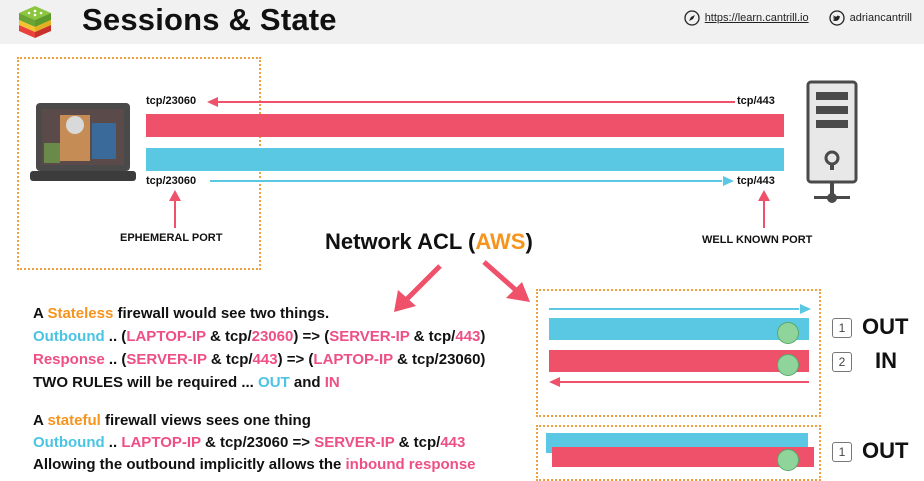  I want to click on twitter-icon, so click(836, 18).